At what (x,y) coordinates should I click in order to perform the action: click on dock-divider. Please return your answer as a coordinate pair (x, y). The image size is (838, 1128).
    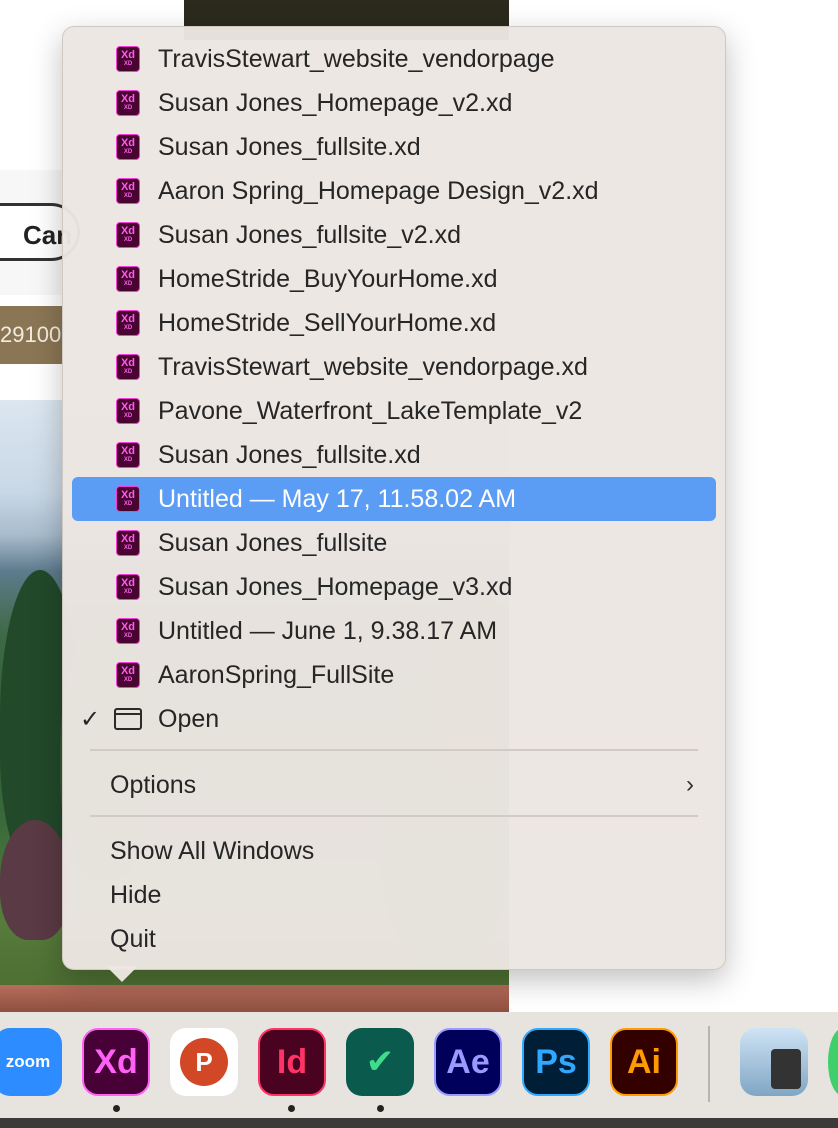
    Looking at the image, I should click on (709, 1064).